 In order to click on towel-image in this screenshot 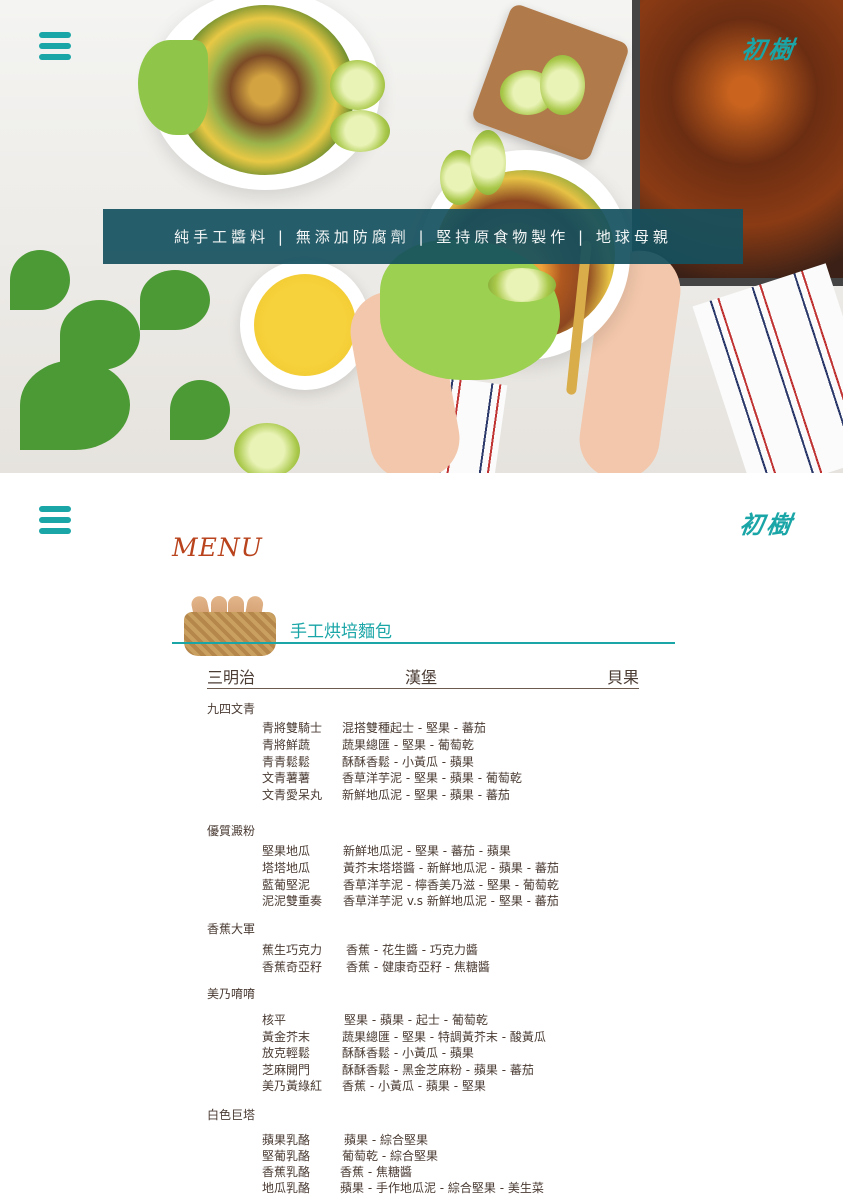, I will do `click(767, 368)`.